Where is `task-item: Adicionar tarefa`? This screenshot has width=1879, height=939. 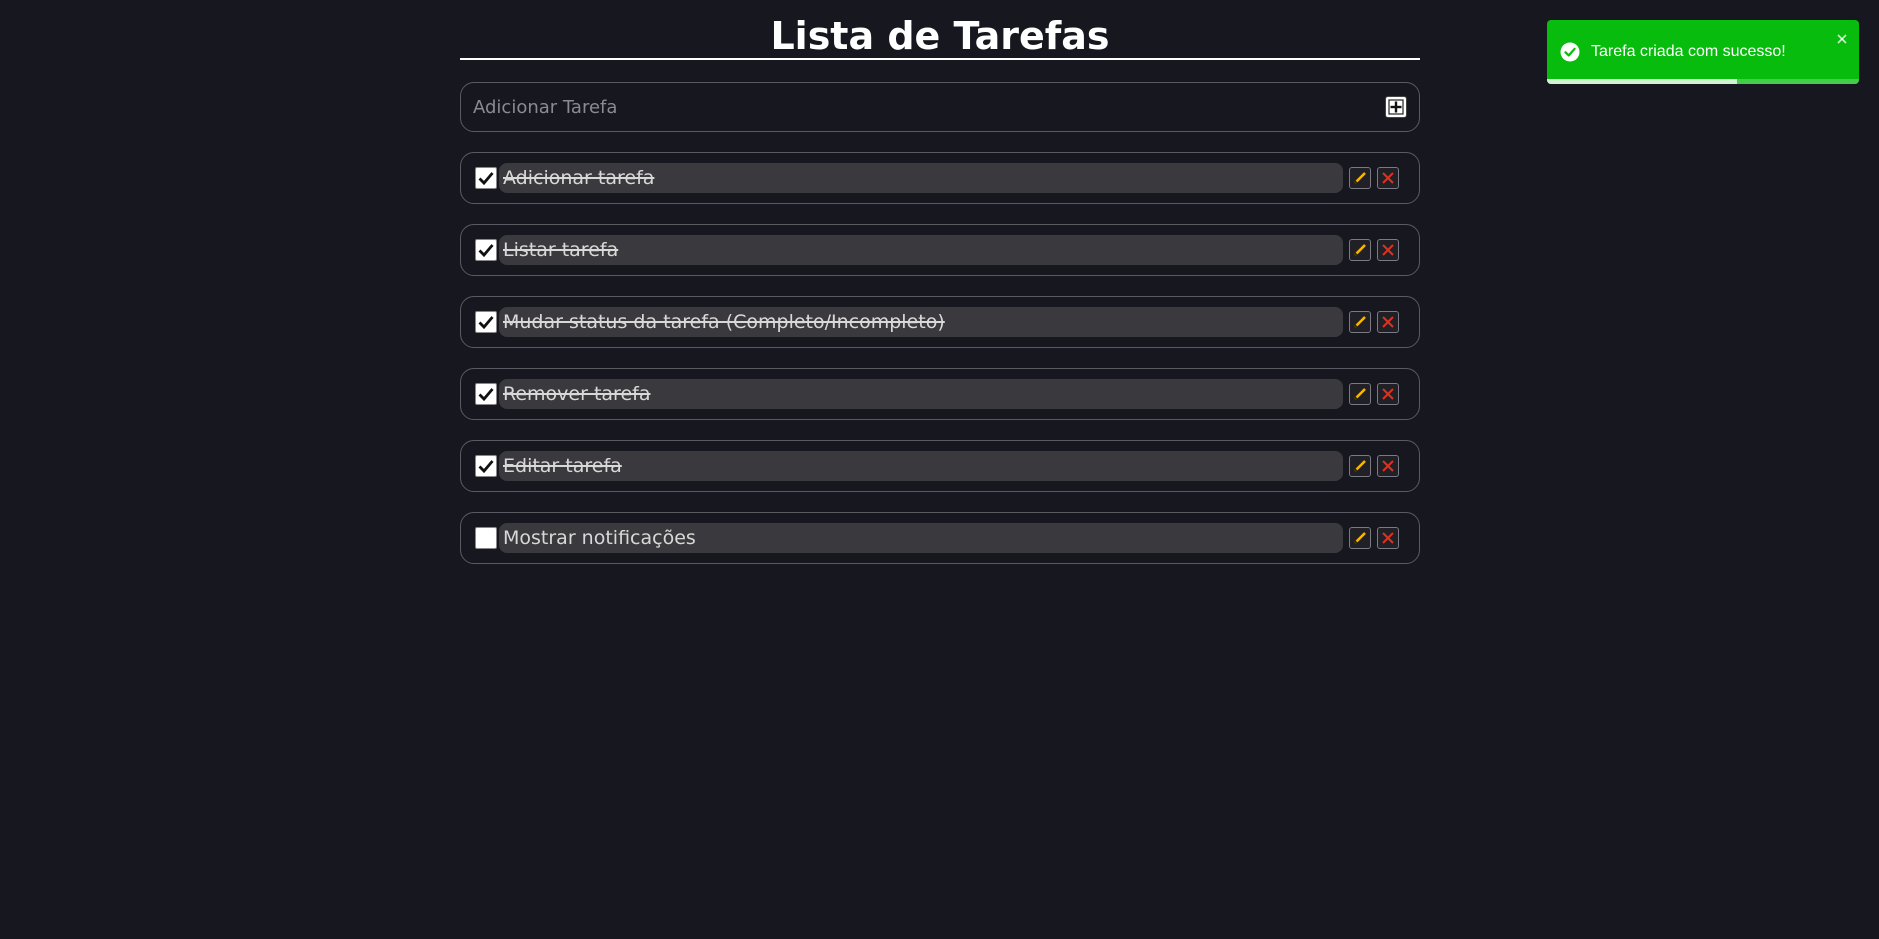
task-item: Adicionar tarefa is located at coordinates (940, 178).